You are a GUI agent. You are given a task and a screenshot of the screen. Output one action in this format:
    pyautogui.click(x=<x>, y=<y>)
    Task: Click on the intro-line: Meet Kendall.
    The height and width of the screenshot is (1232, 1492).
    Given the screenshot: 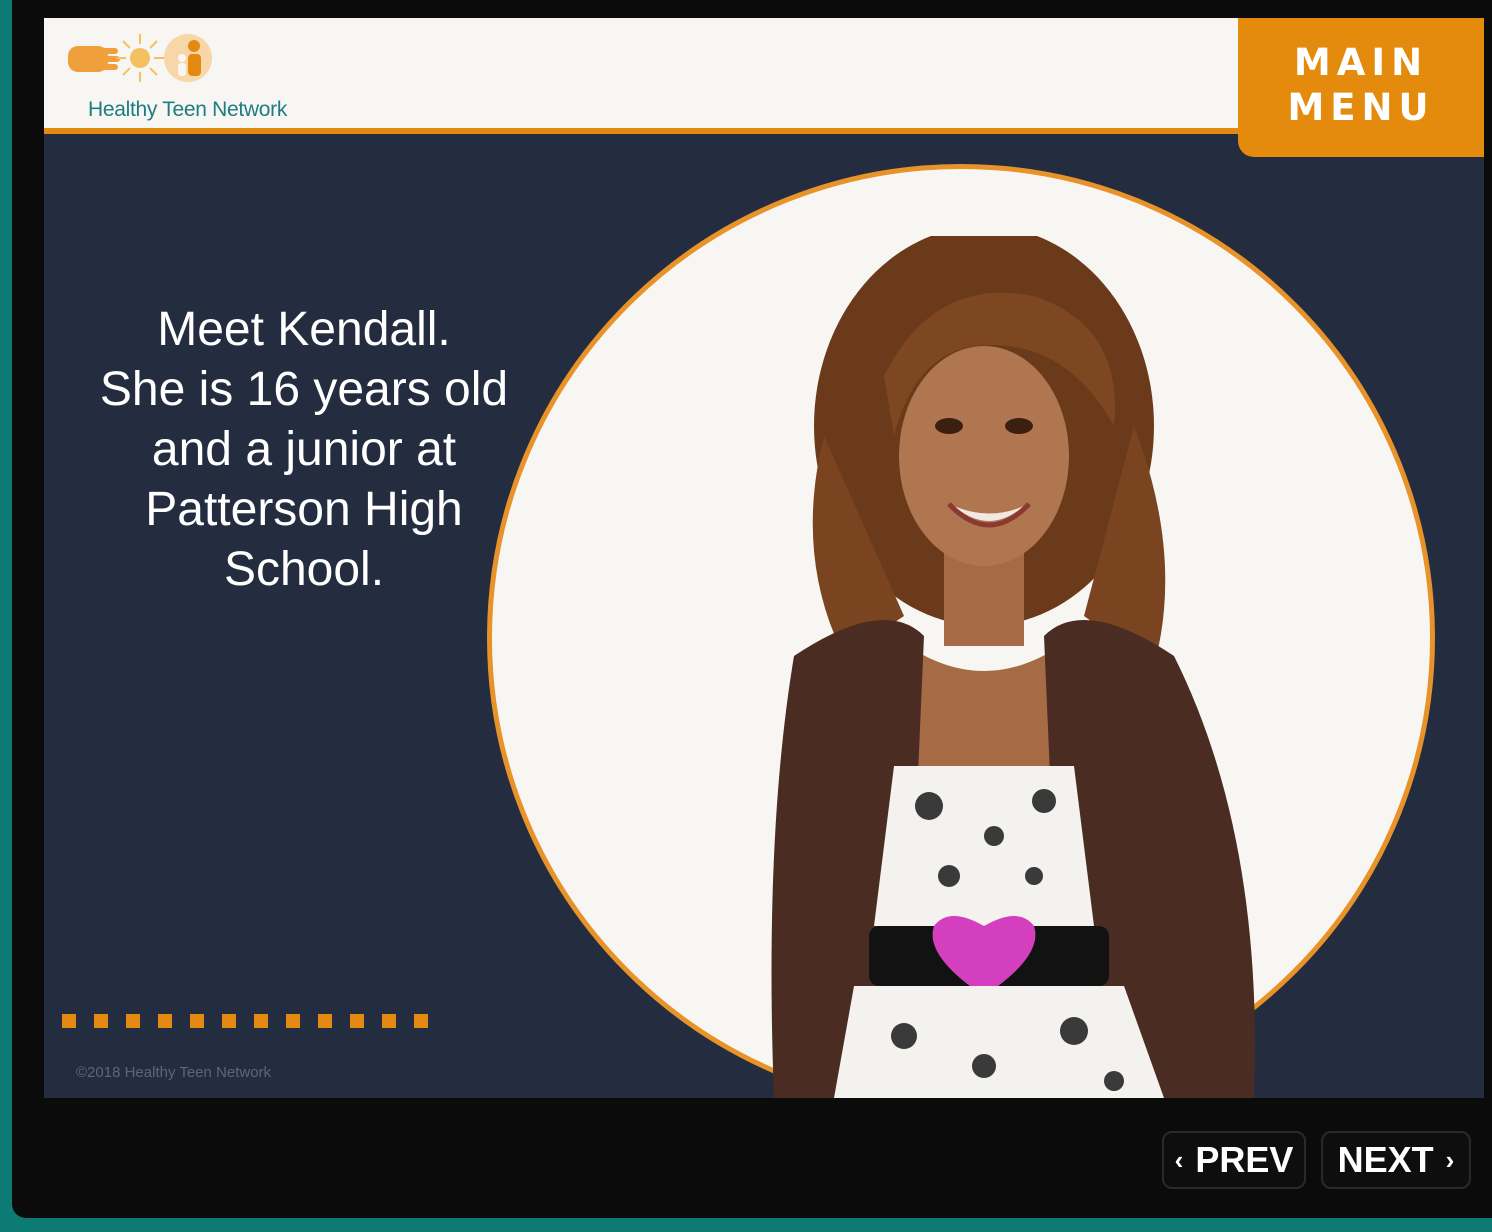 What is the action you would take?
    pyautogui.click(x=304, y=329)
    